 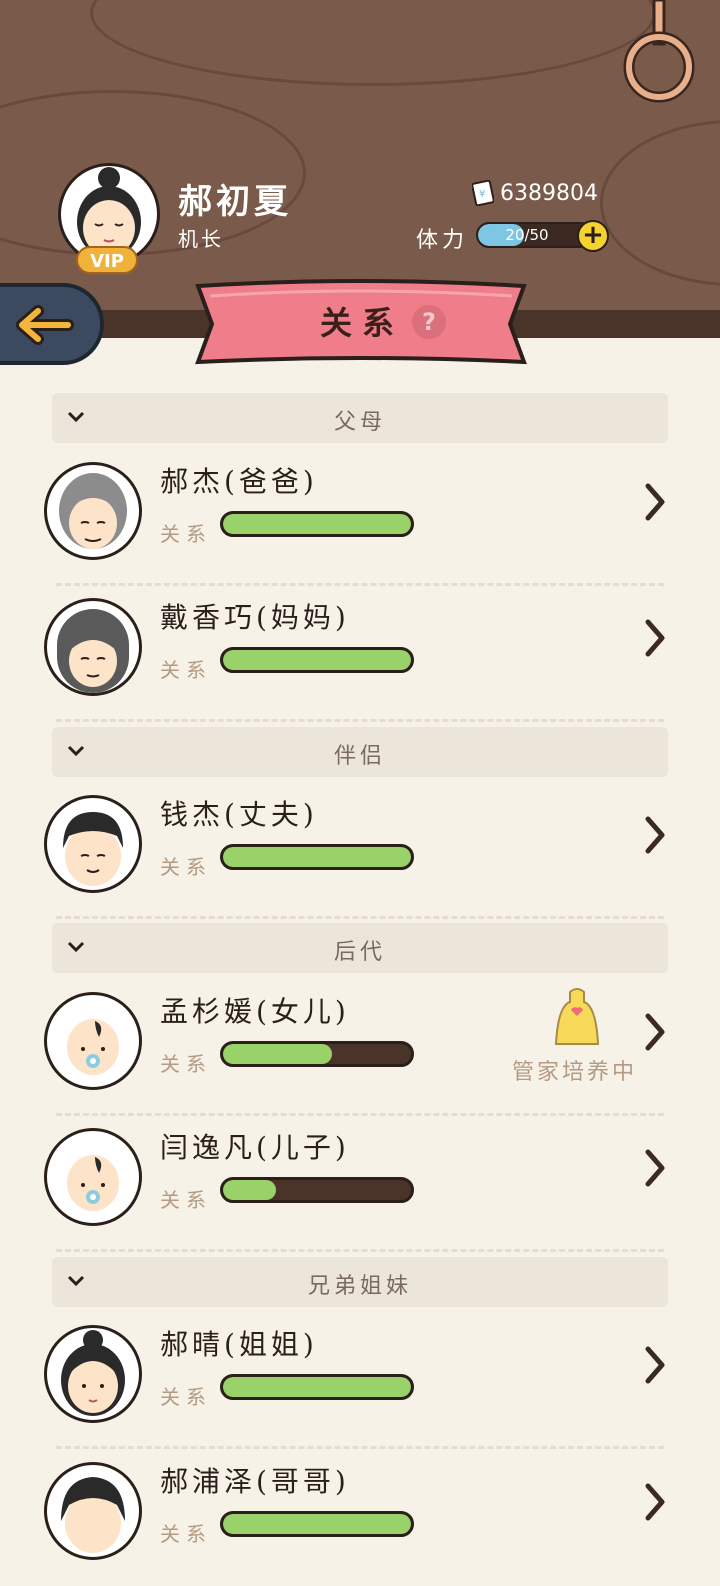 I want to click on player-name: 郝初夏, so click(x=235, y=202).